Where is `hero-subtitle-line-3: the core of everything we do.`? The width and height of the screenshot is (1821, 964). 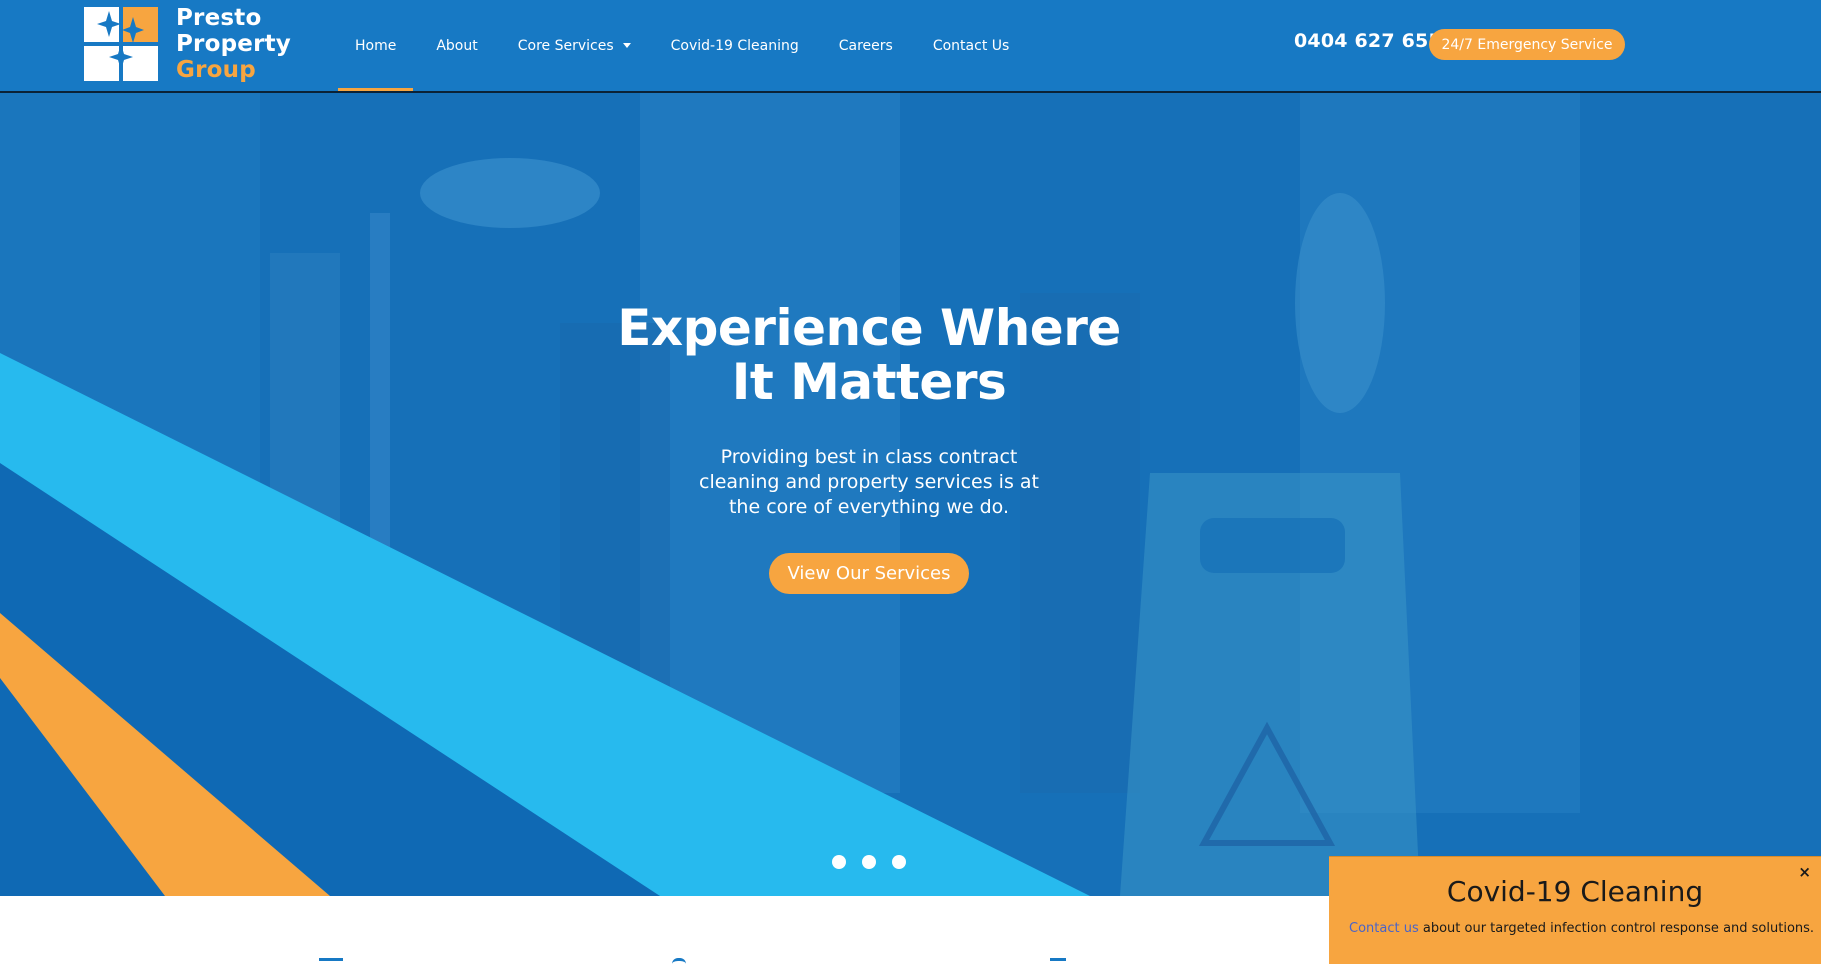 hero-subtitle-line-3: the core of everything we do. is located at coordinates (869, 507).